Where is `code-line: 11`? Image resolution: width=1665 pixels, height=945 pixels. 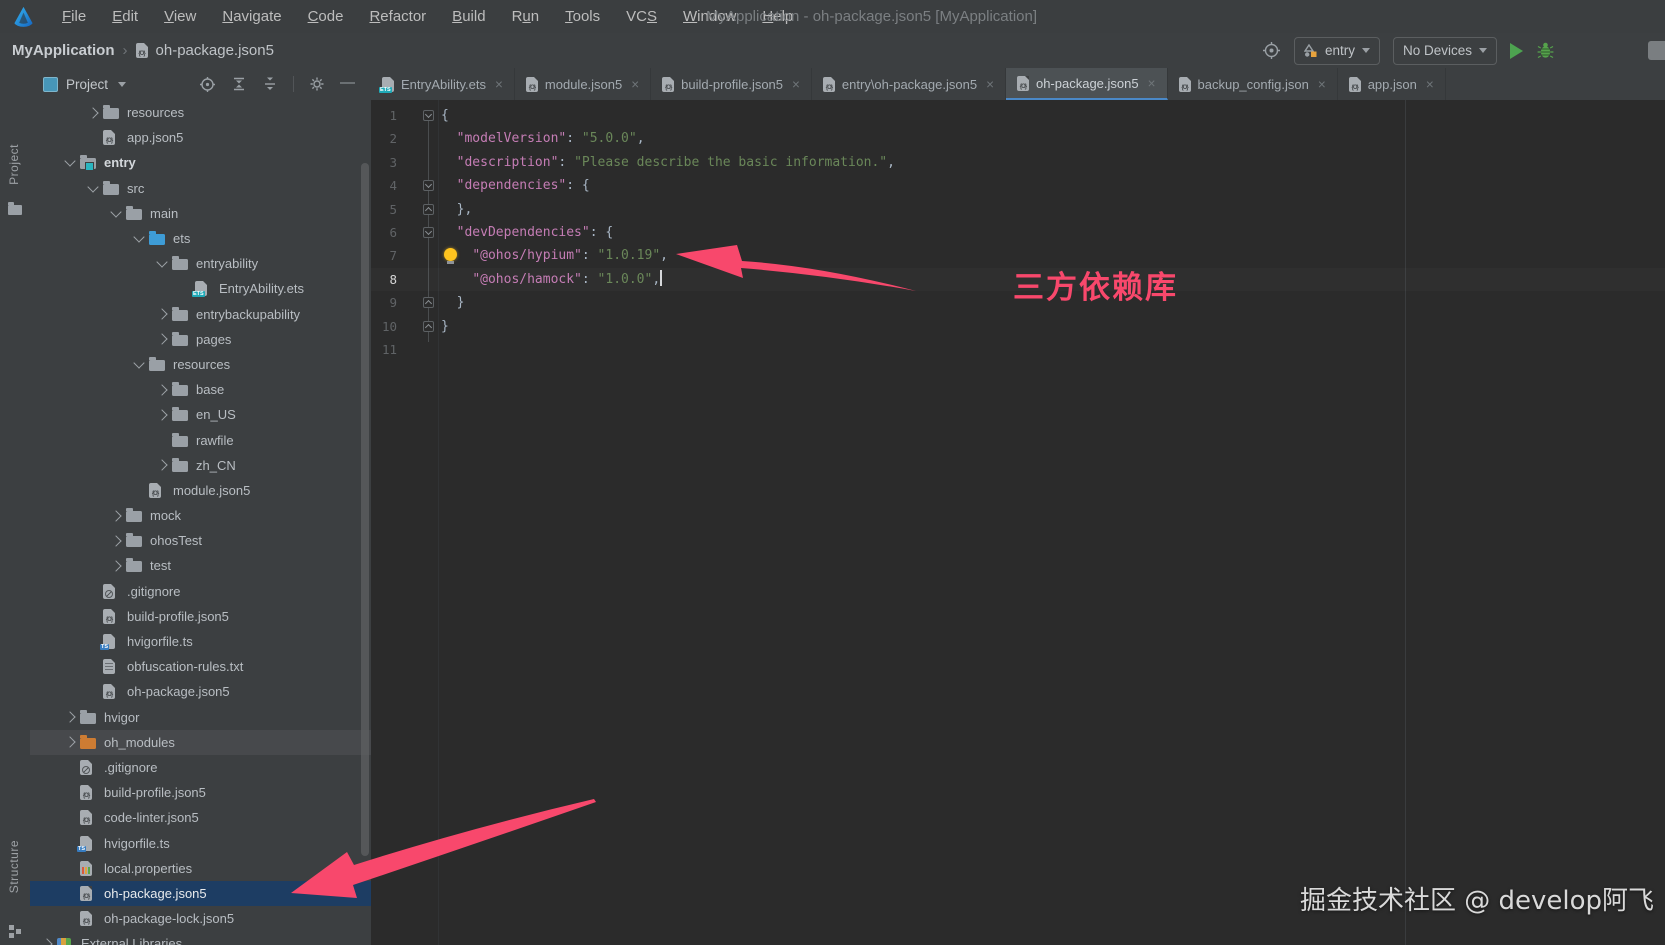
code-line: 11 is located at coordinates (1018, 349).